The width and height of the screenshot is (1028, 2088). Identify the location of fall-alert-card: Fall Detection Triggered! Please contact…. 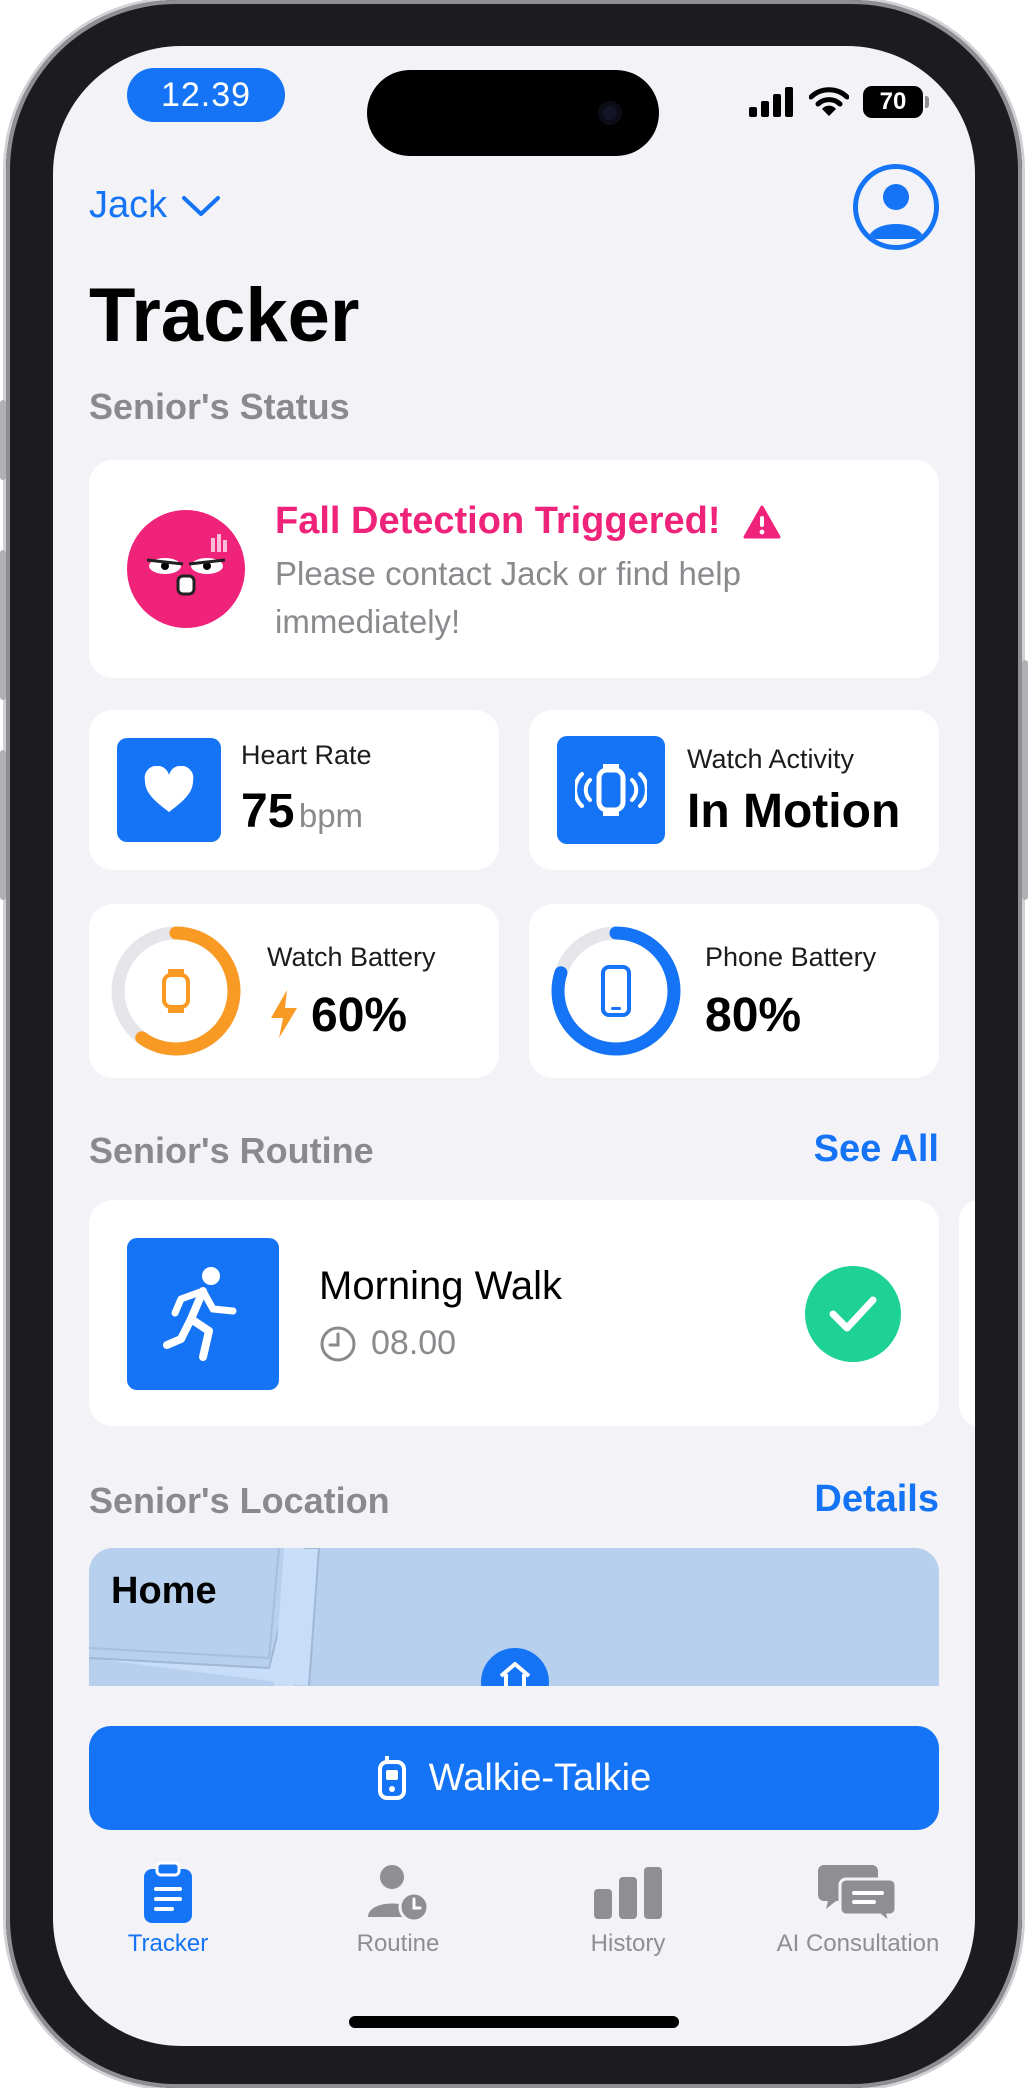
(514, 569).